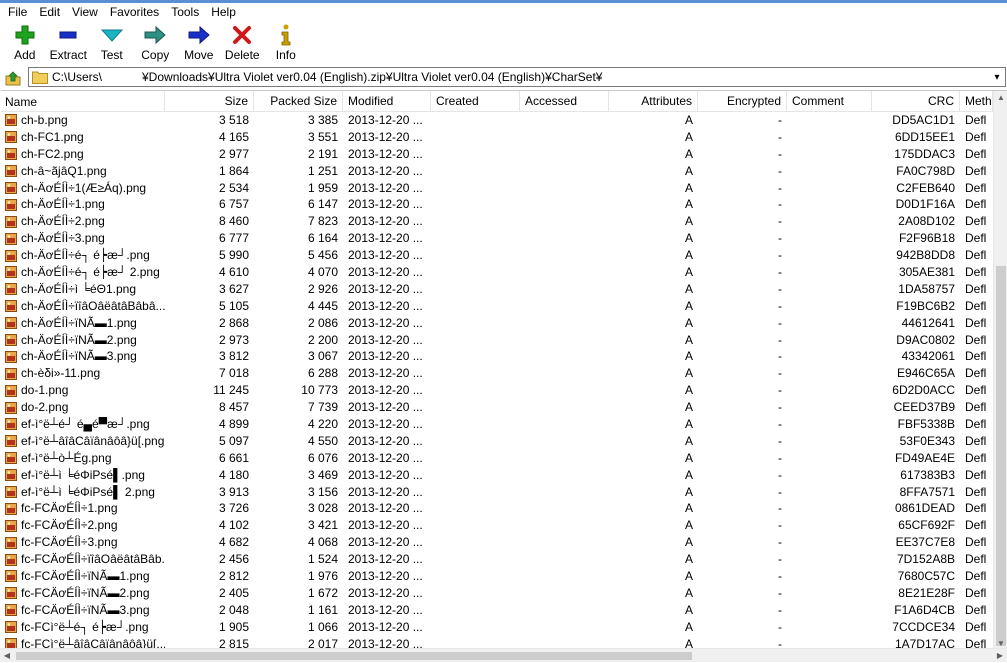 This screenshot has width=1007, height=663. What do you see at coordinates (85, 626) in the screenshot?
I see `file-name: fc-FCì°ë┴é┐ é┝æ┘.png` at bounding box center [85, 626].